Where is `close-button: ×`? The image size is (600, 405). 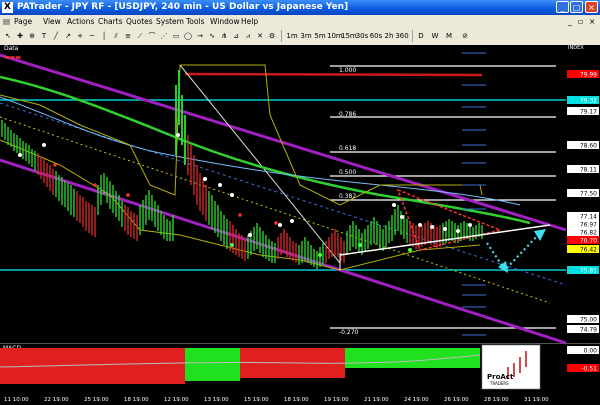 close-button: × is located at coordinates (591, 7).